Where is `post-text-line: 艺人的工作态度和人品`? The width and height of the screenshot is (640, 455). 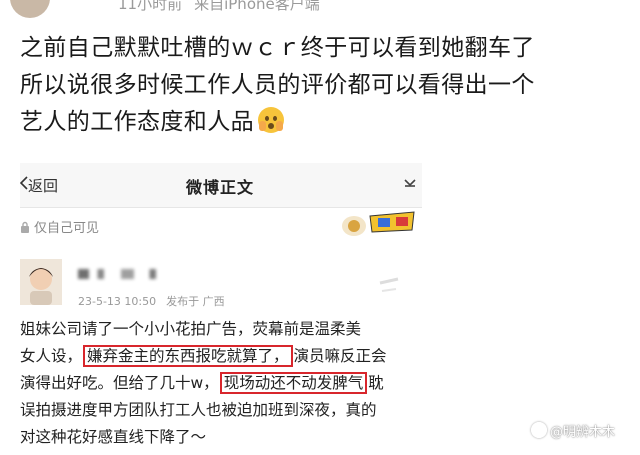
post-text-line: 艺人的工作态度和人品 is located at coordinates (326, 122).